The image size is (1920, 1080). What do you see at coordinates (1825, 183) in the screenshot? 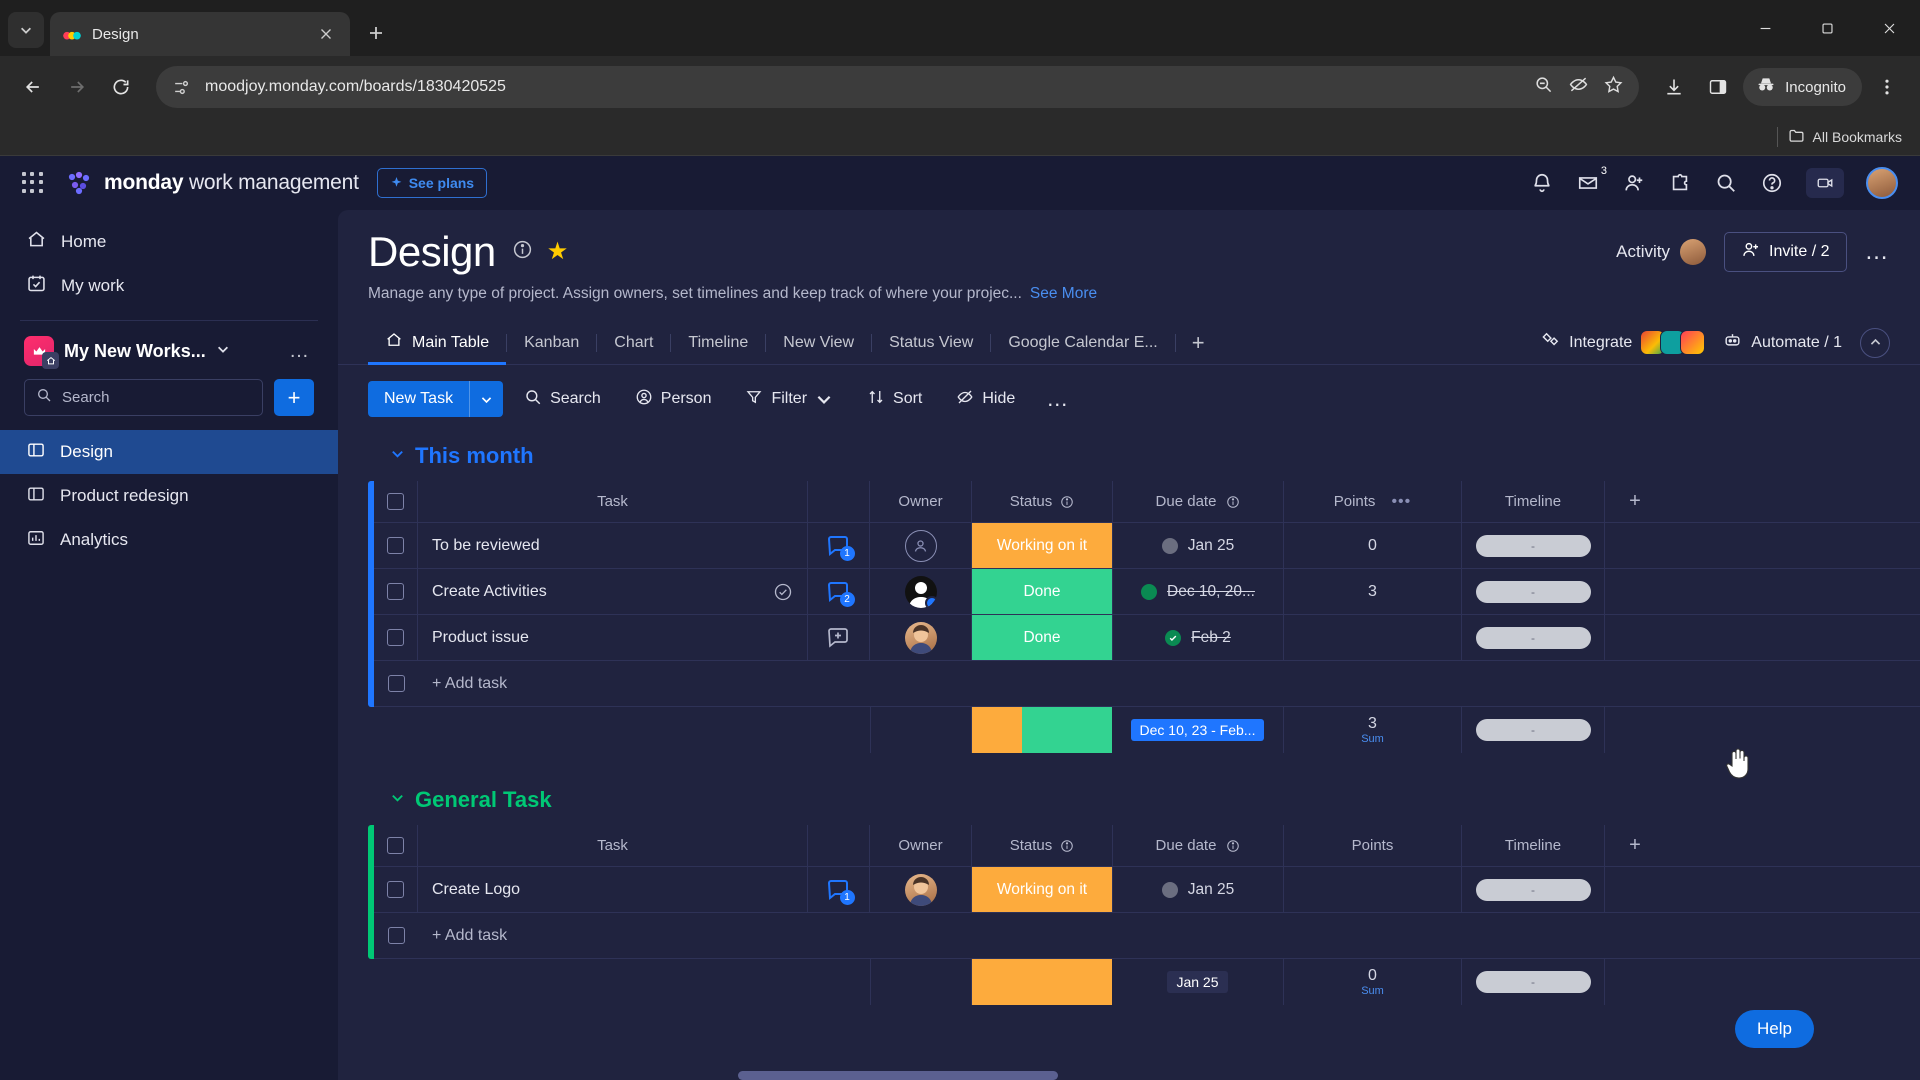
I see `camera-icon` at bounding box center [1825, 183].